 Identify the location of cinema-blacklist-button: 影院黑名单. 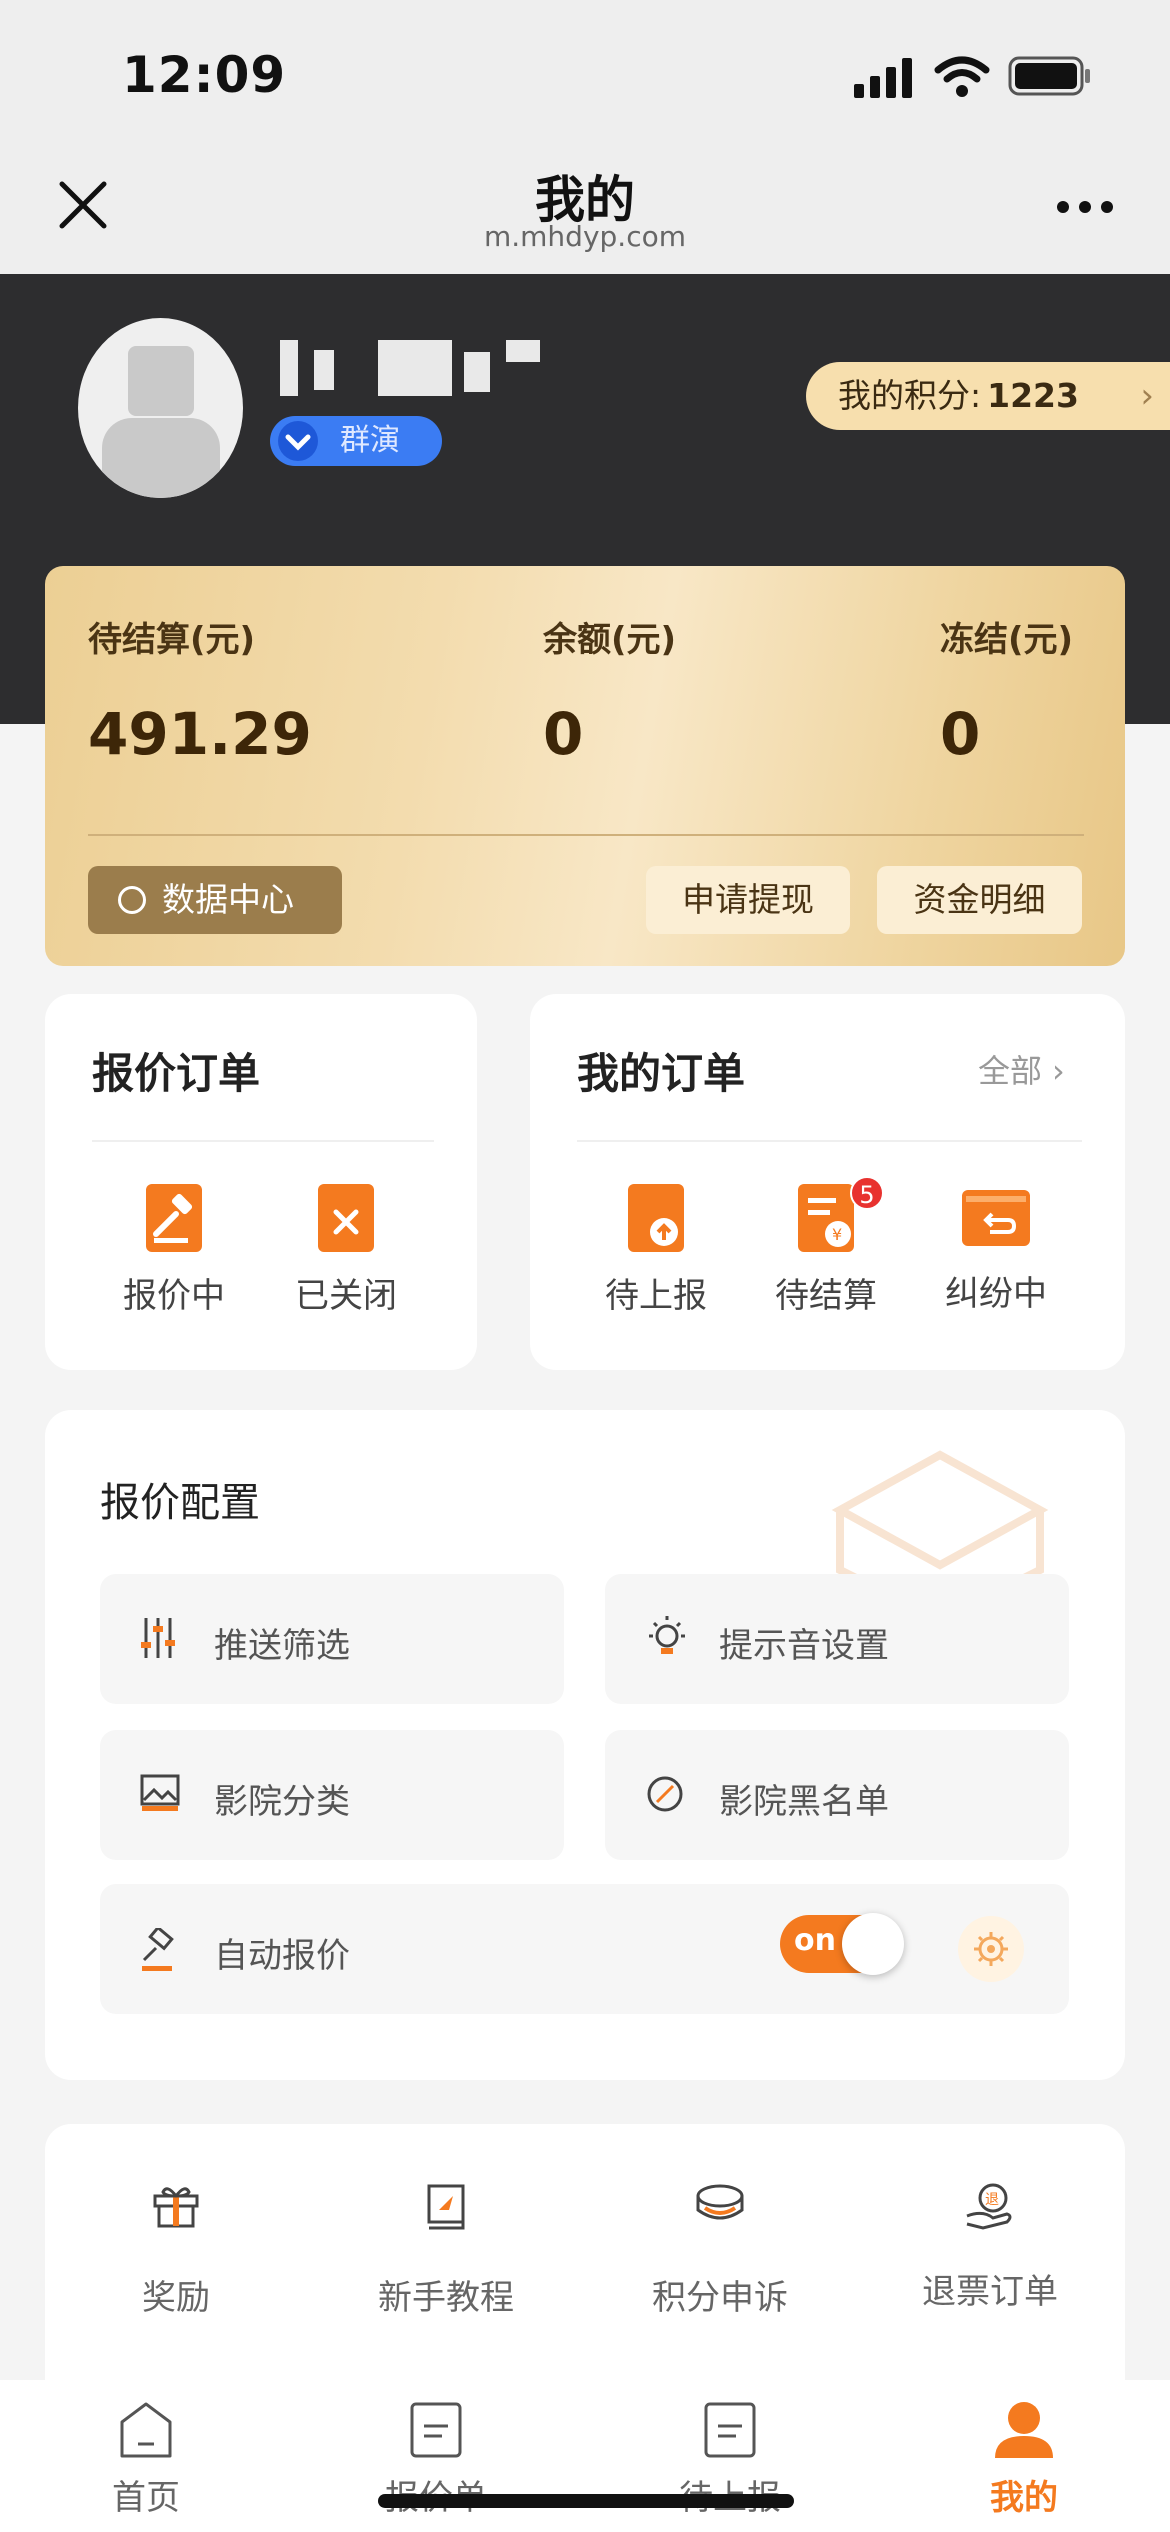
(837, 1795).